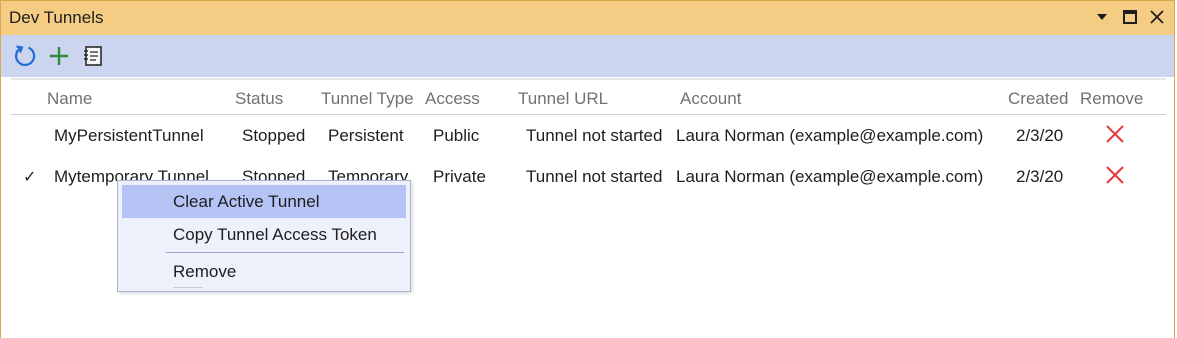  Describe the element at coordinates (587, 18) in the screenshot. I see `title-bar: Dev Tunnels` at that location.